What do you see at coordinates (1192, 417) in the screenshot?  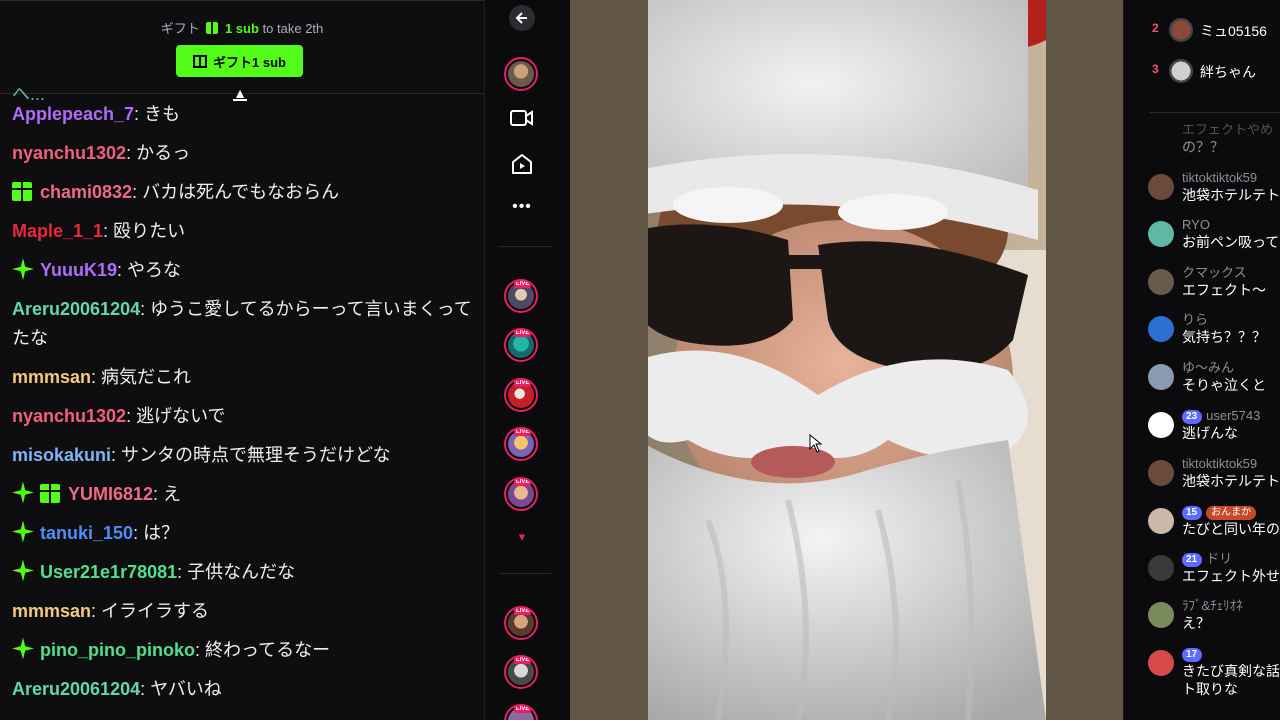 I see `level-badge: 23` at bounding box center [1192, 417].